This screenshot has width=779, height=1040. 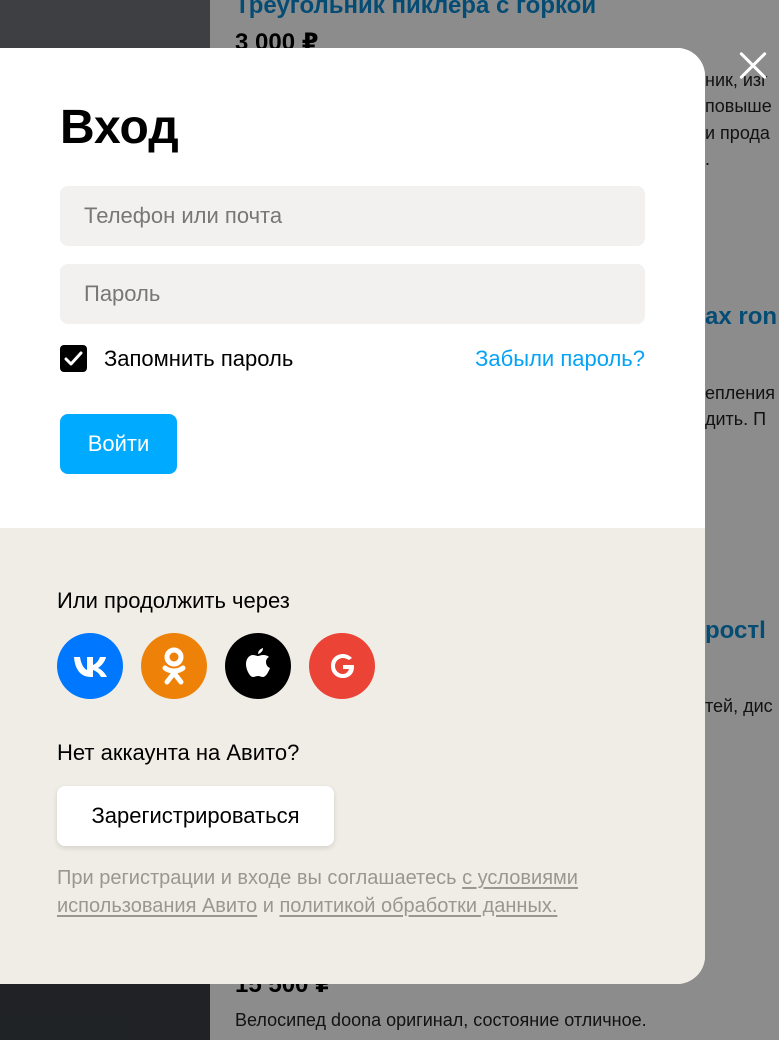 I want to click on terms-middle: и, so click(x=268, y=906).